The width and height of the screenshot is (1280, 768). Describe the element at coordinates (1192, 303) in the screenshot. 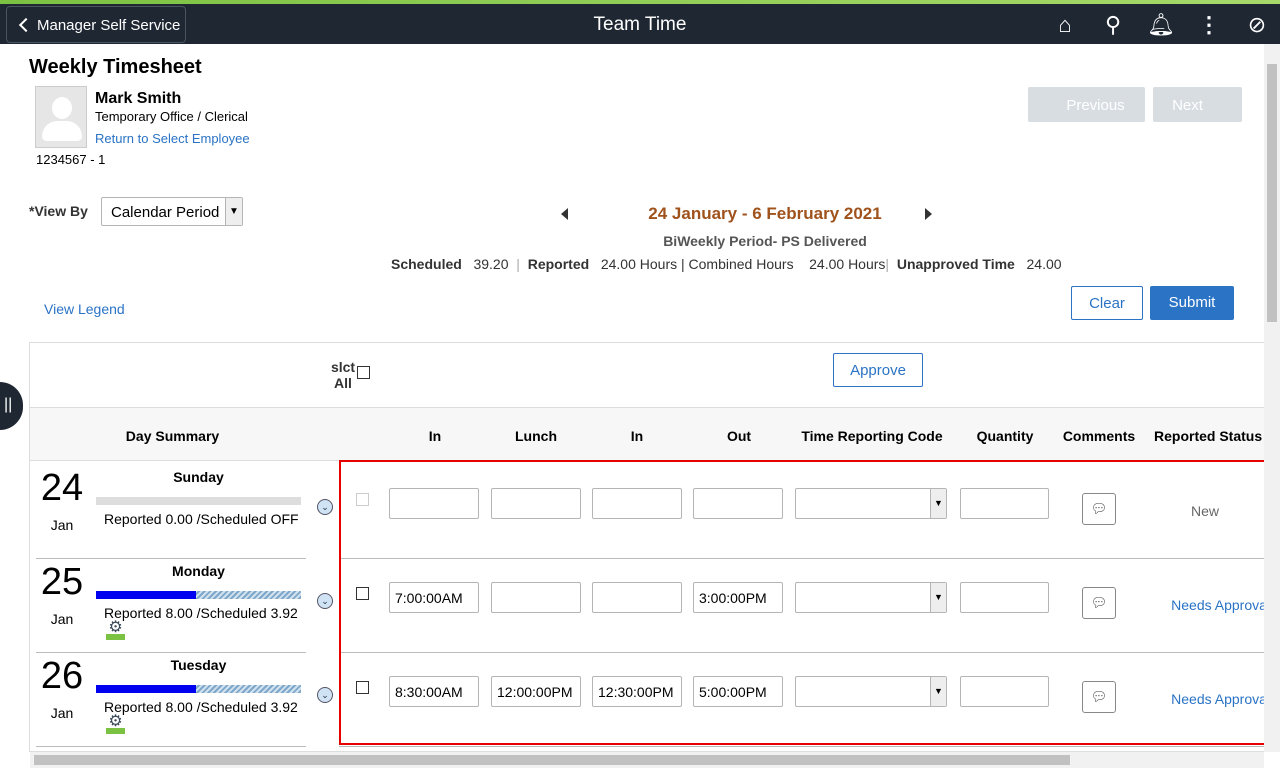

I see `submit-button: Submit` at that location.